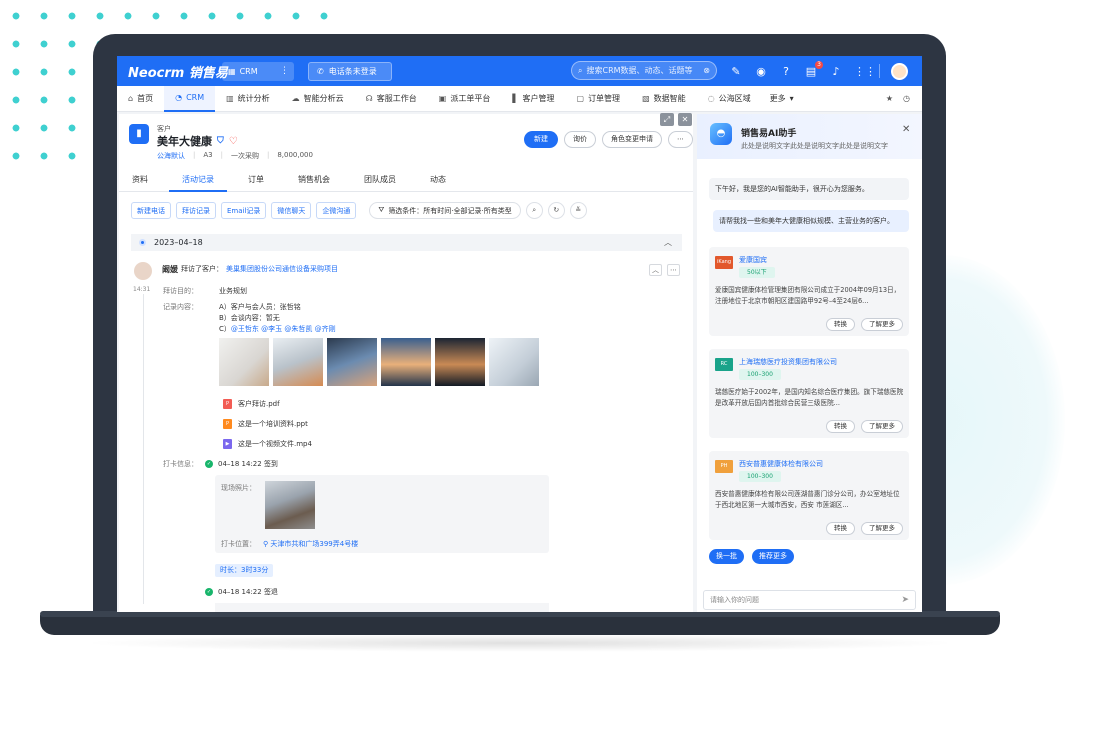  I want to click on company-name: 西安普惠健康体检有限公司, so click(781, 464).